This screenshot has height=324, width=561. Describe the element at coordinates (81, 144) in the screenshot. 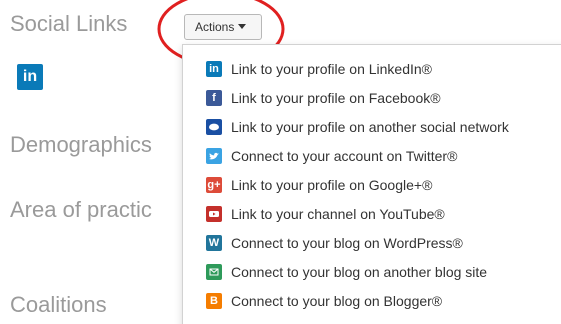

I see `section-title-demographics: Demographics` at that location.